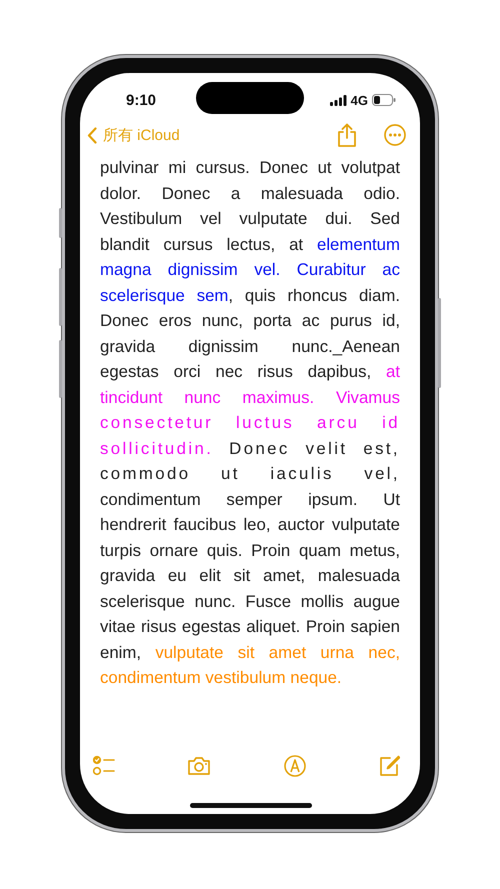  What do you see at coordinates (199, 766) in the screenshot?
I see `camera-icon` at bounding box center [199, 766].